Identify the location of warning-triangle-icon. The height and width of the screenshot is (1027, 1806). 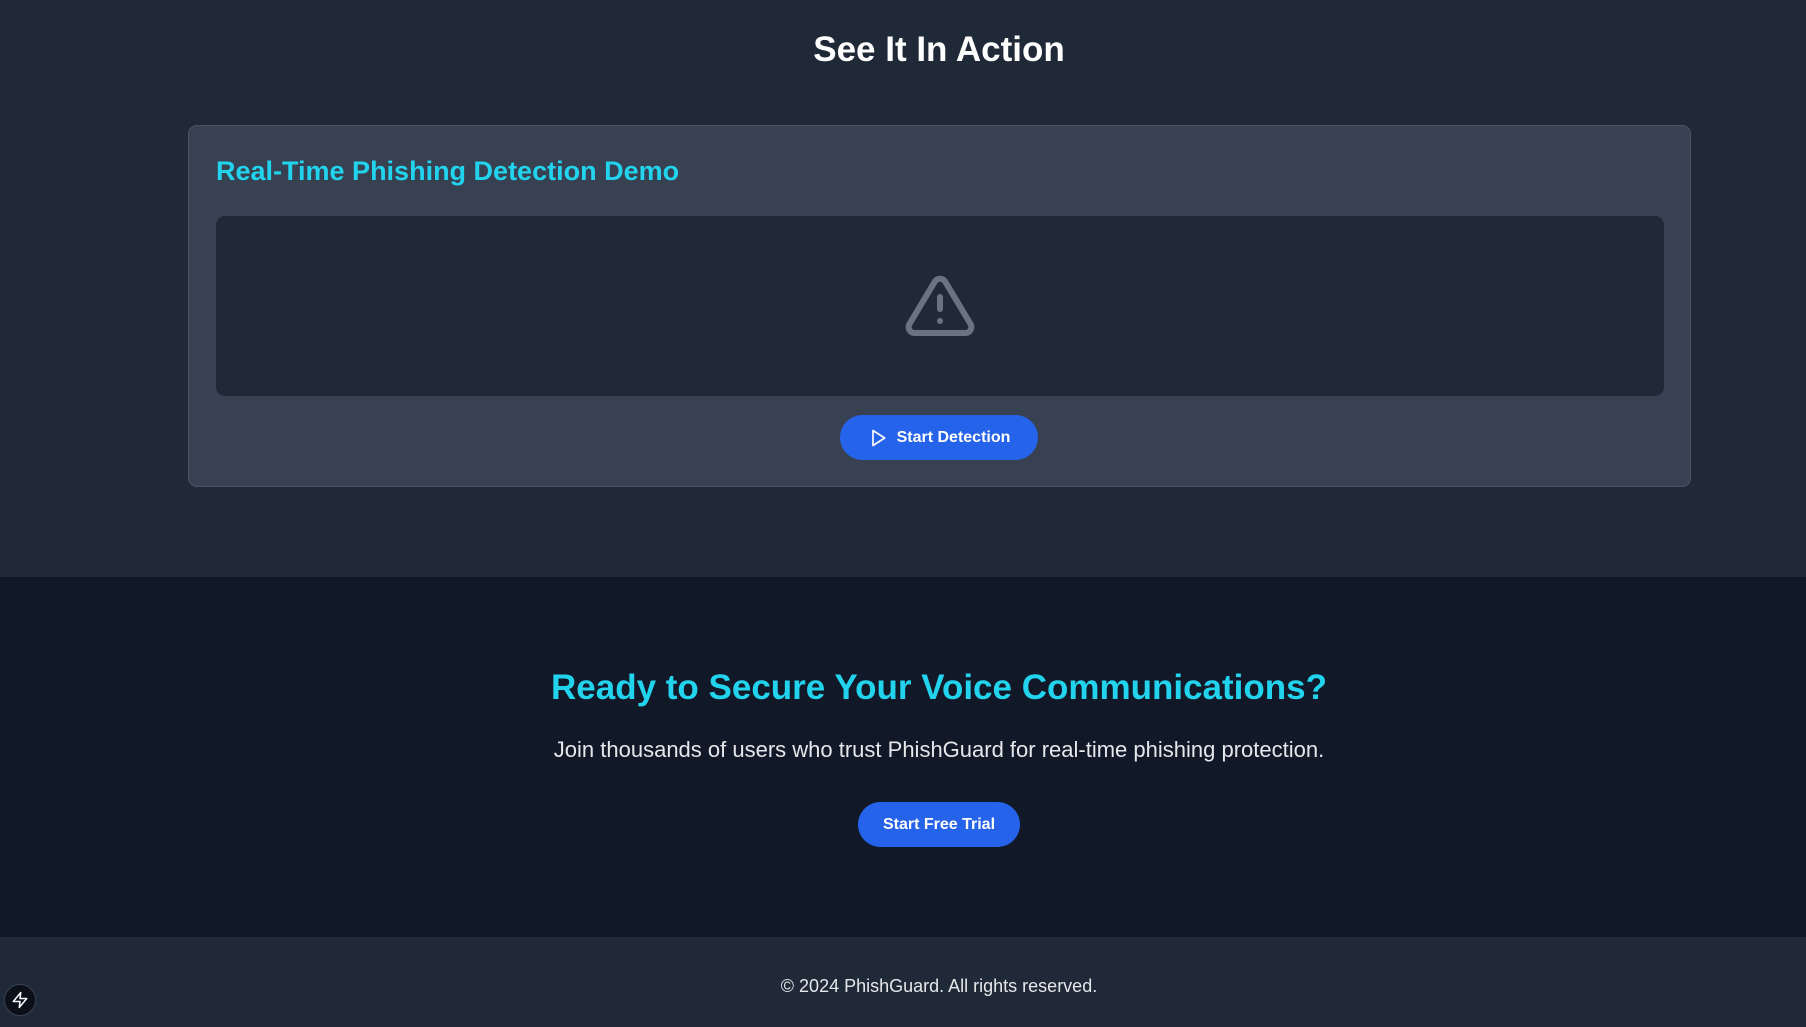
(940, 305).